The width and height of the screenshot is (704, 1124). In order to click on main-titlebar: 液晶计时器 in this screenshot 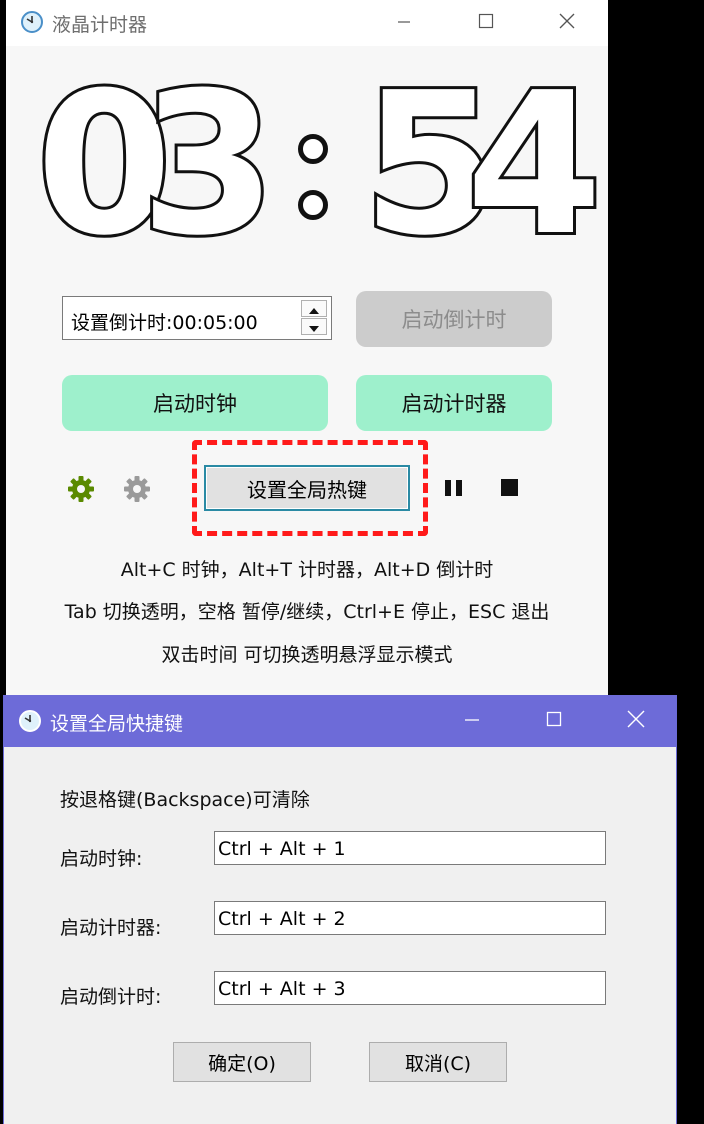, I will do `click(307, 23)`.